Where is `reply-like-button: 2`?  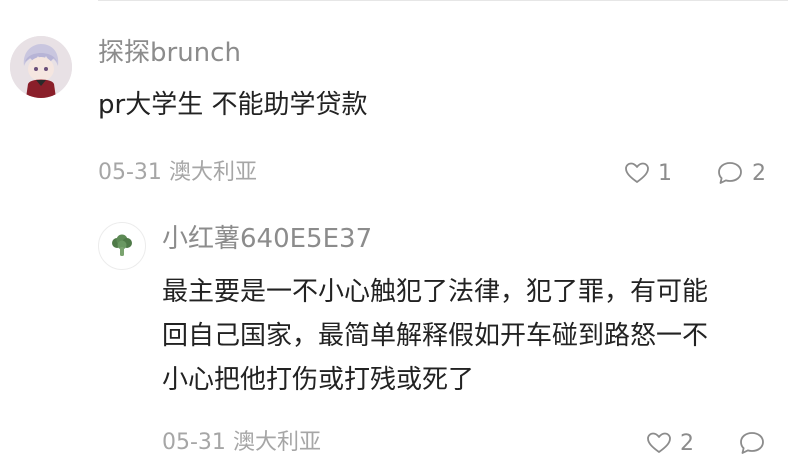 reply-like-button: 2 is located at coordinates (670, 443).